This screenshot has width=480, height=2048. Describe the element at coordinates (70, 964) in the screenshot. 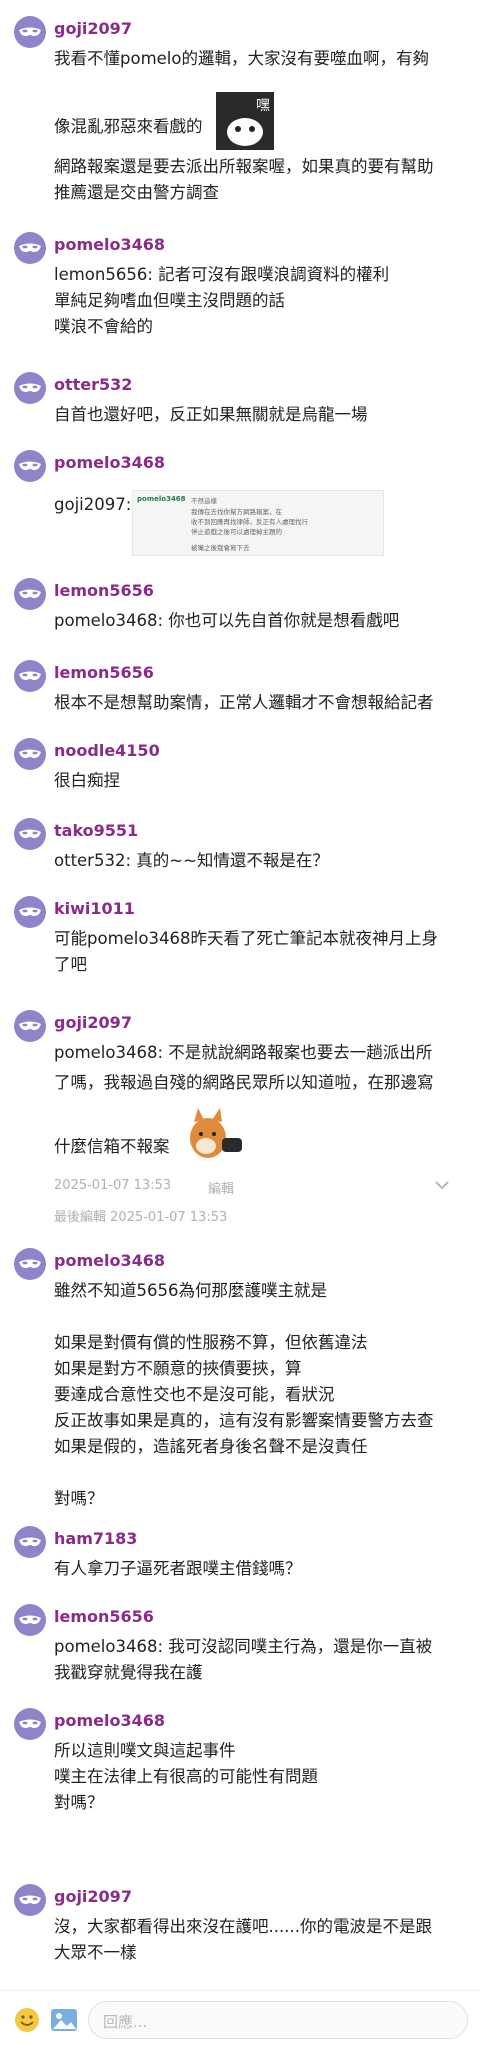

I see `comment-text: 了吧` at that location.